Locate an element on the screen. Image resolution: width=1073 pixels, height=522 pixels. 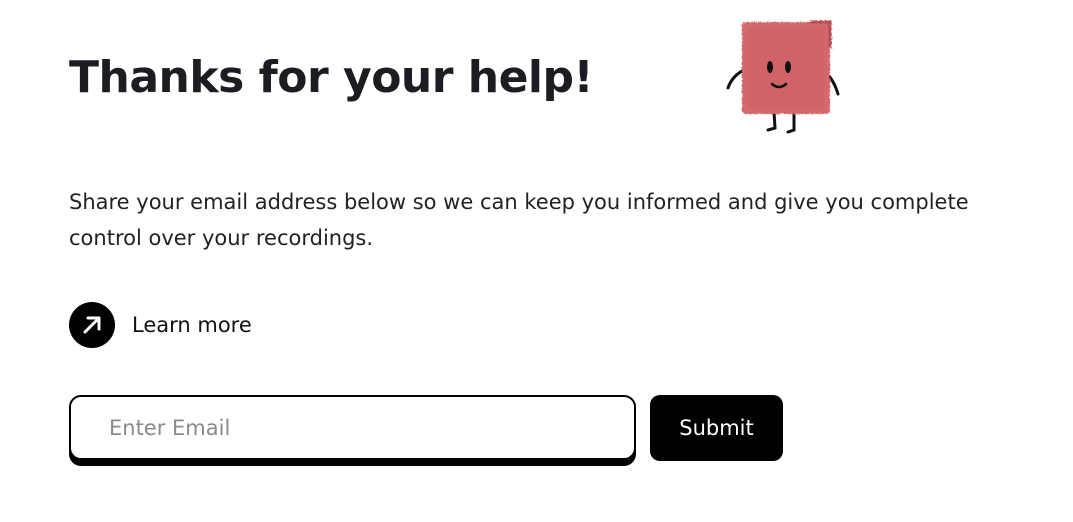
arrow-up-right-icon is located at coordinates (92, 325).